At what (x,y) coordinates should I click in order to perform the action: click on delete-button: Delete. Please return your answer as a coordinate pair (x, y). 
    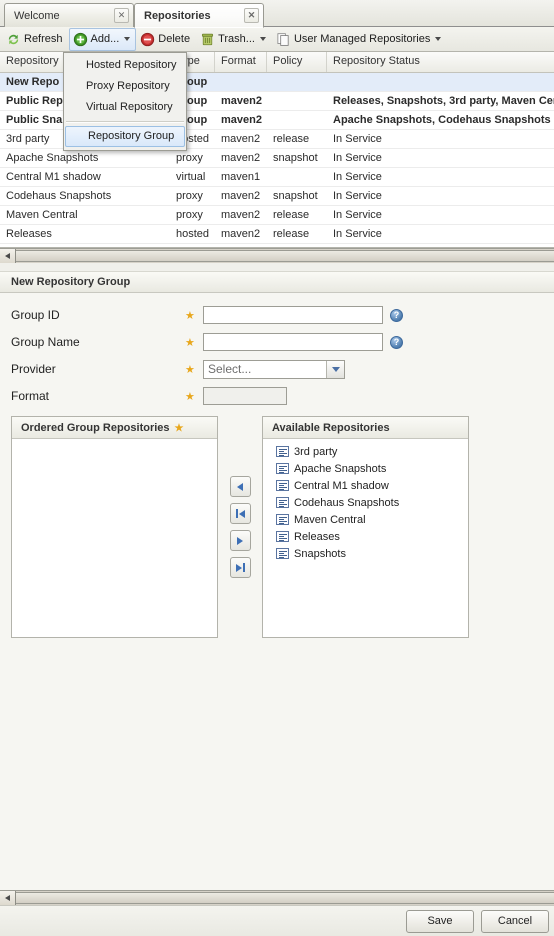
    Looking at the image, I should click on (166, 39).